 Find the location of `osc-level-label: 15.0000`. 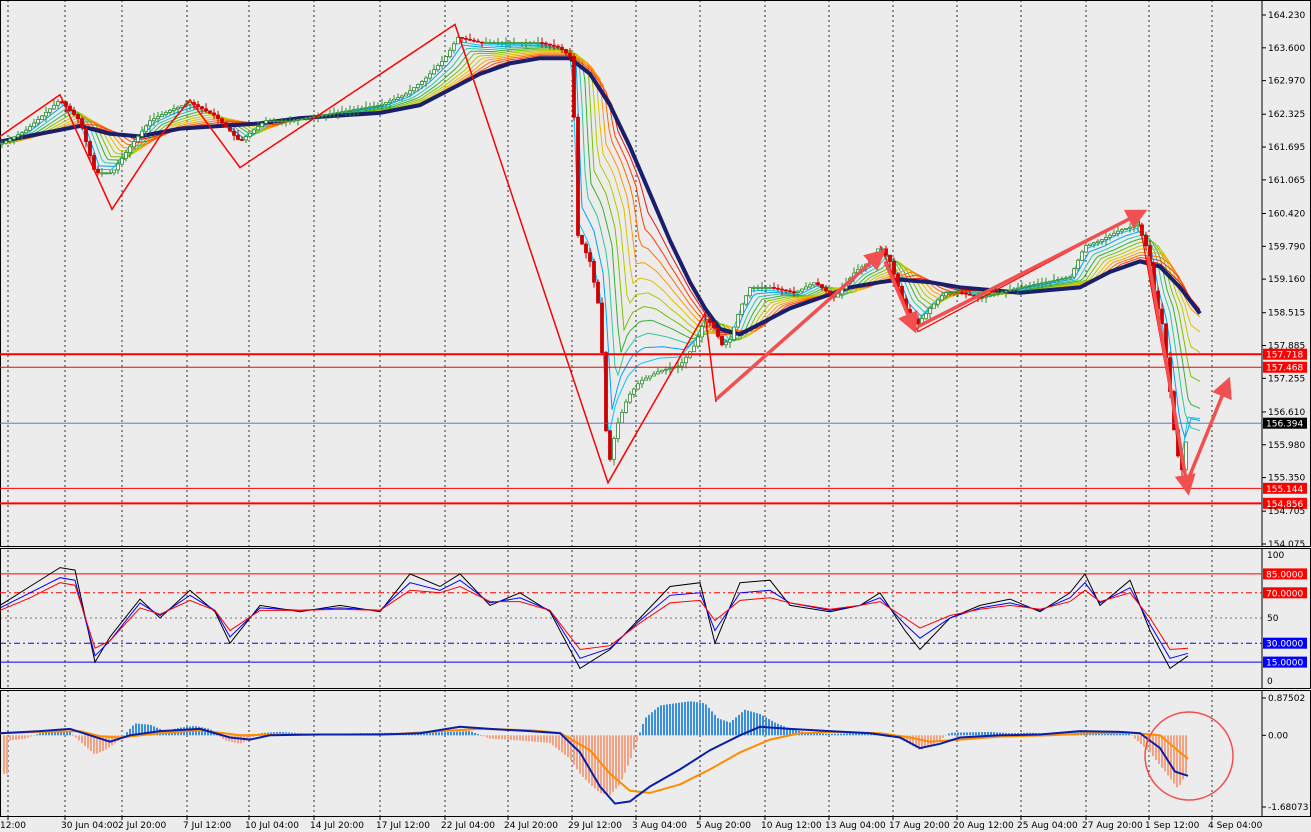

osc-level-label: 15.0000 is located at coordinates (1284, 664).